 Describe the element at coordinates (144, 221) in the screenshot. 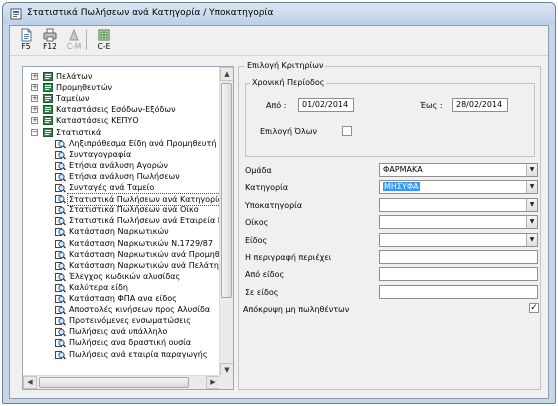

I see `tree-item-label: Στατιστικά Πωλήσεων ανά Εταιρεία Πα` at that location.